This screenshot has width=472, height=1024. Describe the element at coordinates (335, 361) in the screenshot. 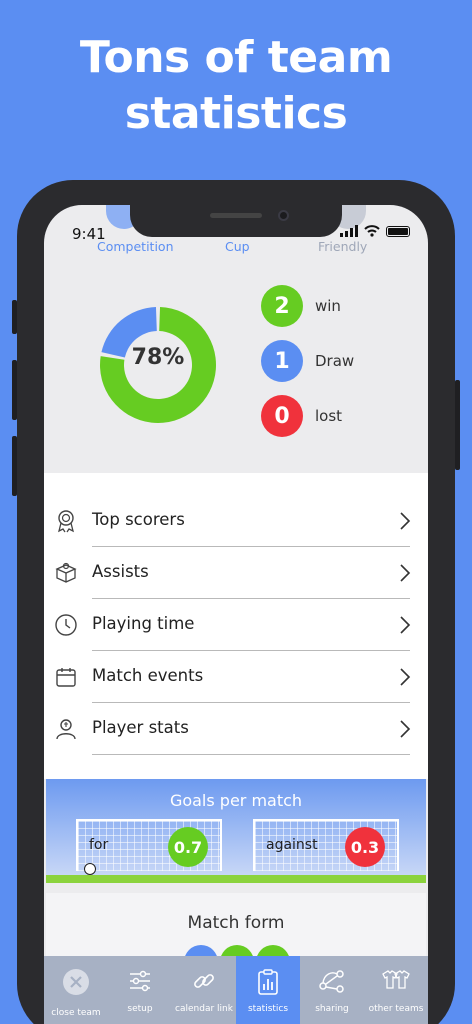

I see `draw-label: Draw` at that location.